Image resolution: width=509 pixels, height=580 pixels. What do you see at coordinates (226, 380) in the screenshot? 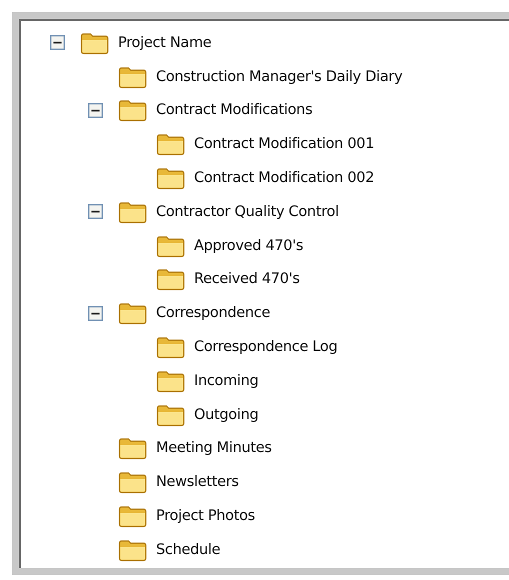
I see `folder-label: Incoming` at bounding box center [226, 380].